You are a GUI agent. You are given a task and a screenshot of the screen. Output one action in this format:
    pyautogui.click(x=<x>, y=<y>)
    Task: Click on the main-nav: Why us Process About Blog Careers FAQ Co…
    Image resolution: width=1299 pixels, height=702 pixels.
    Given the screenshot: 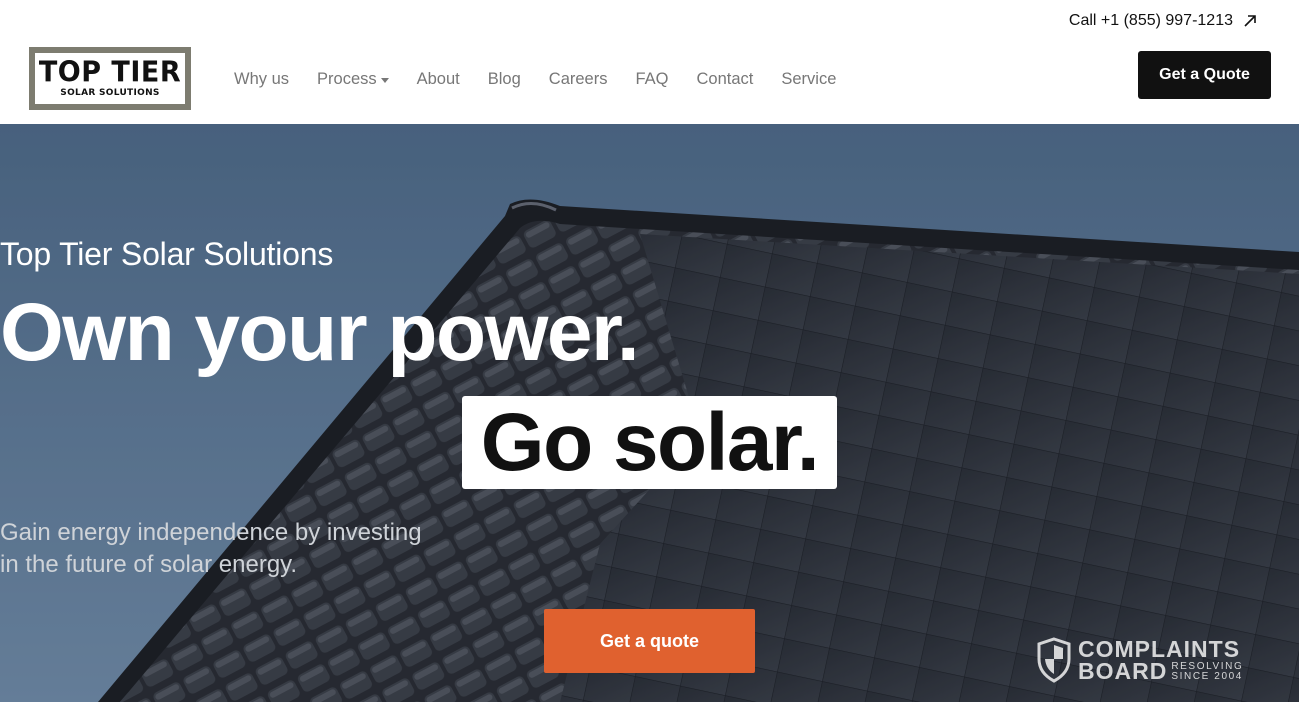 What is the action you would take?
    pyautogui.click(x=535, y=79)
    